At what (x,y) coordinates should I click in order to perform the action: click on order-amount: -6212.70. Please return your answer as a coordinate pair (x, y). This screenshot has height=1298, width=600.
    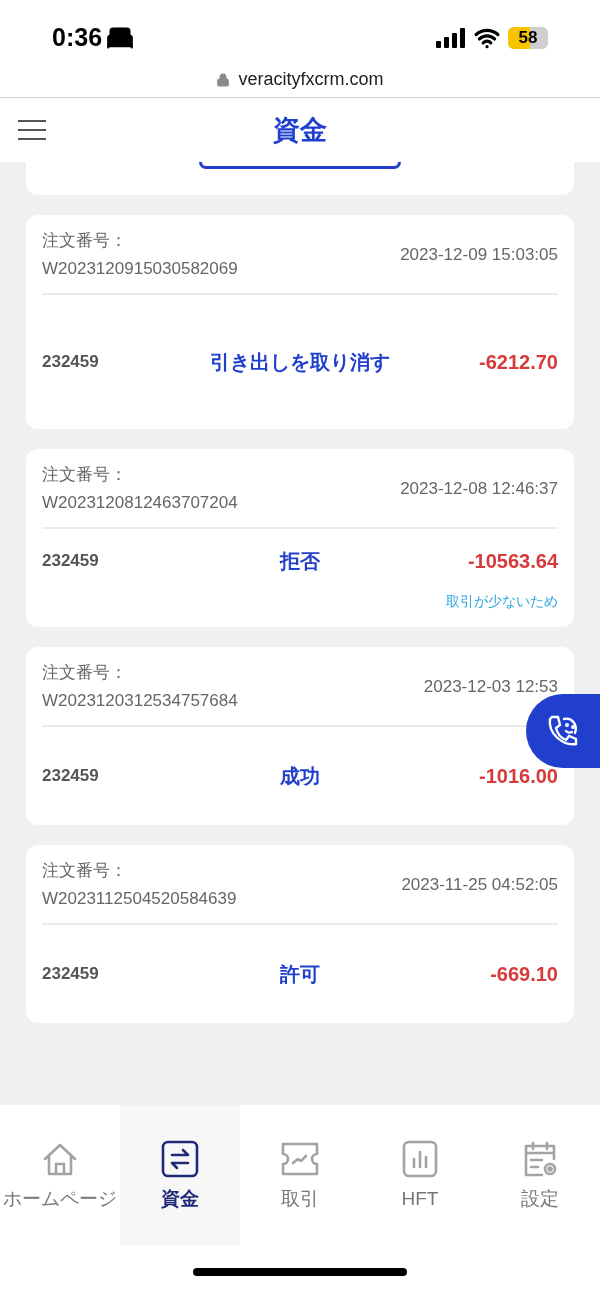
    Looking at the image, I should click on (518, 362).